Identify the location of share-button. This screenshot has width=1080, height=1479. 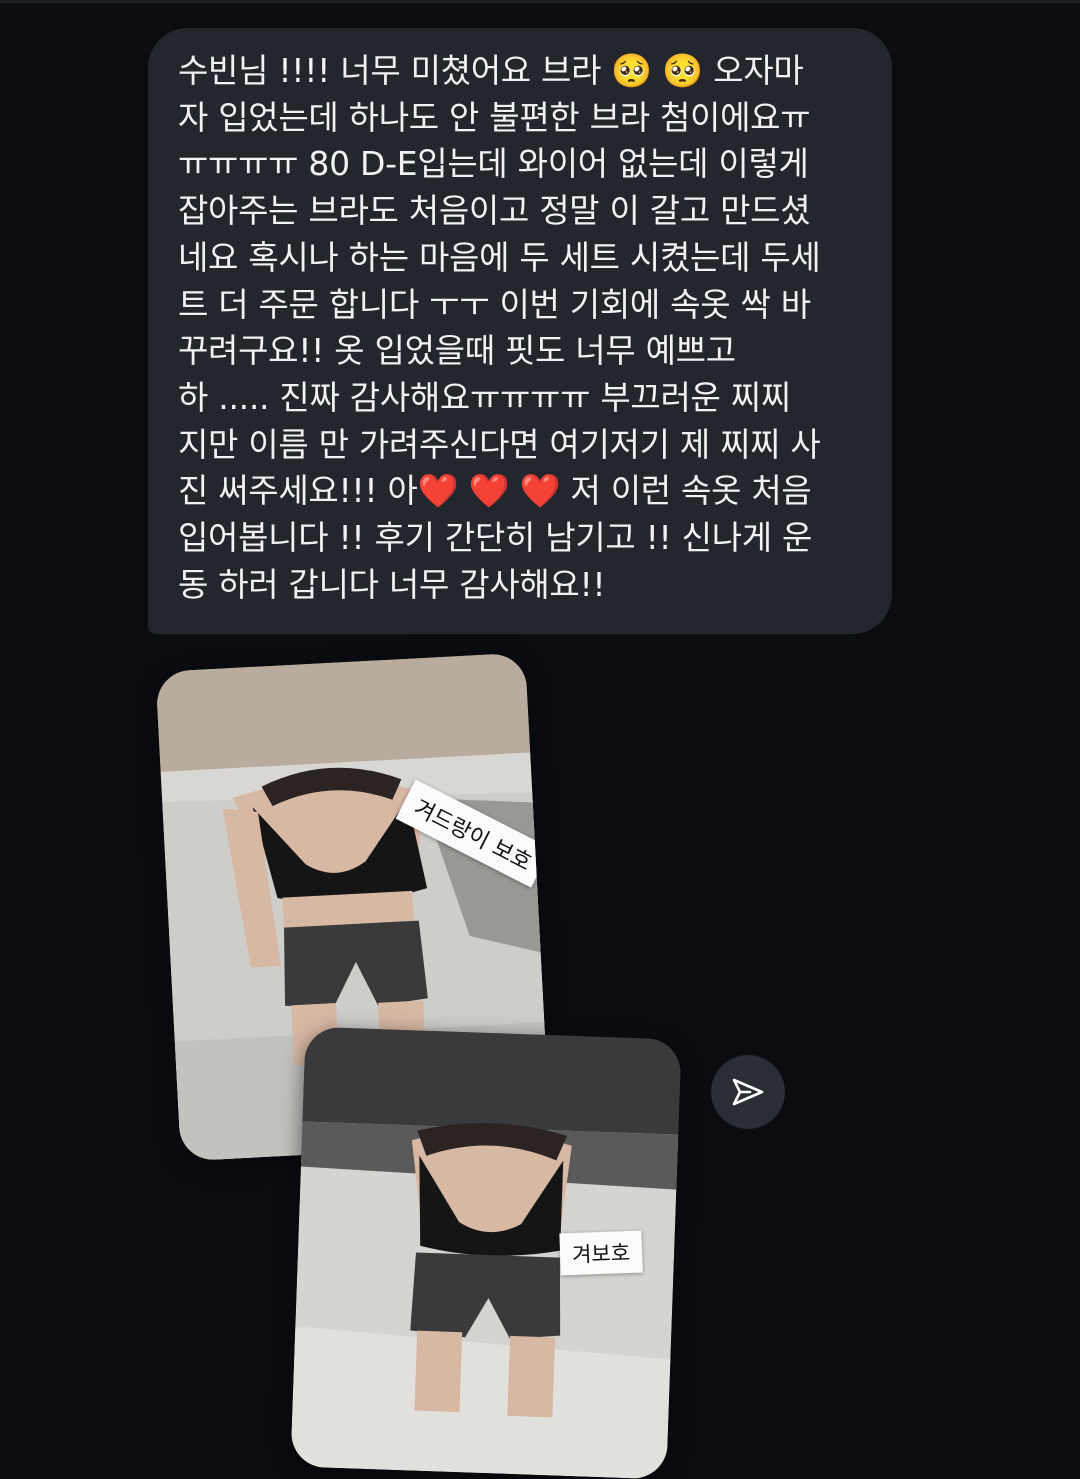
(748, 1092).